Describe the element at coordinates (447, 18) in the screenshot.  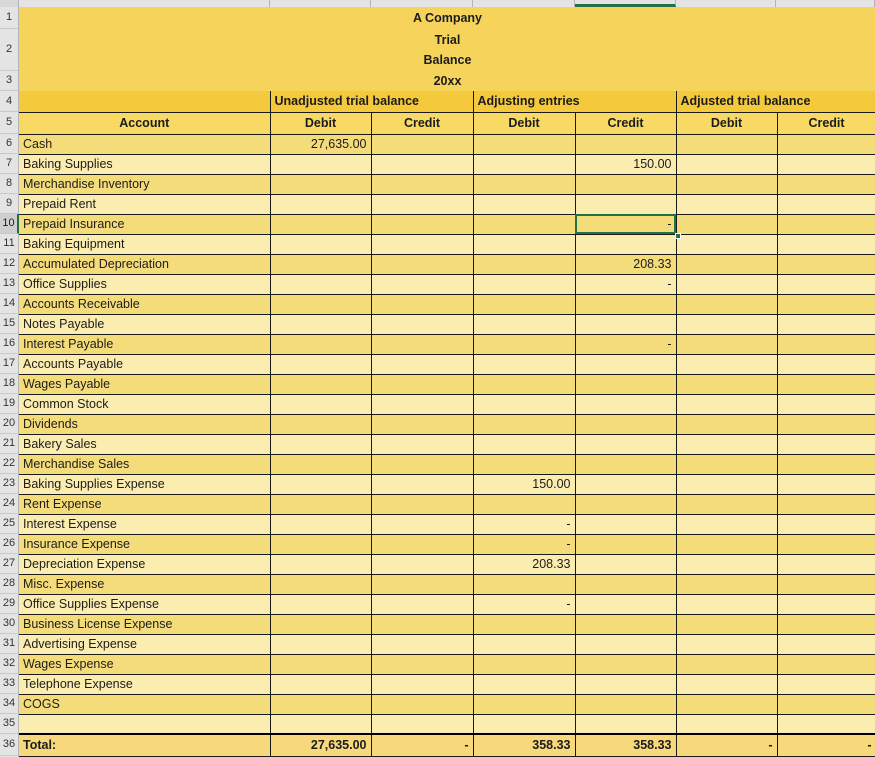
I see `company-title-cell: A Company` at that location.